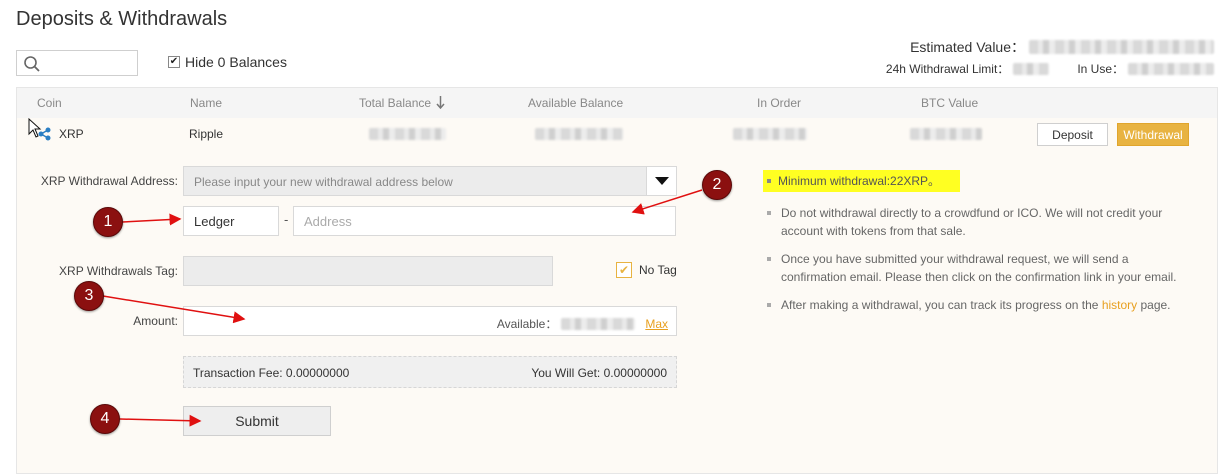  What do you see at coordinates (77, 63) in the screenshot?
I see `search-input` at bounding box center [77, 63].